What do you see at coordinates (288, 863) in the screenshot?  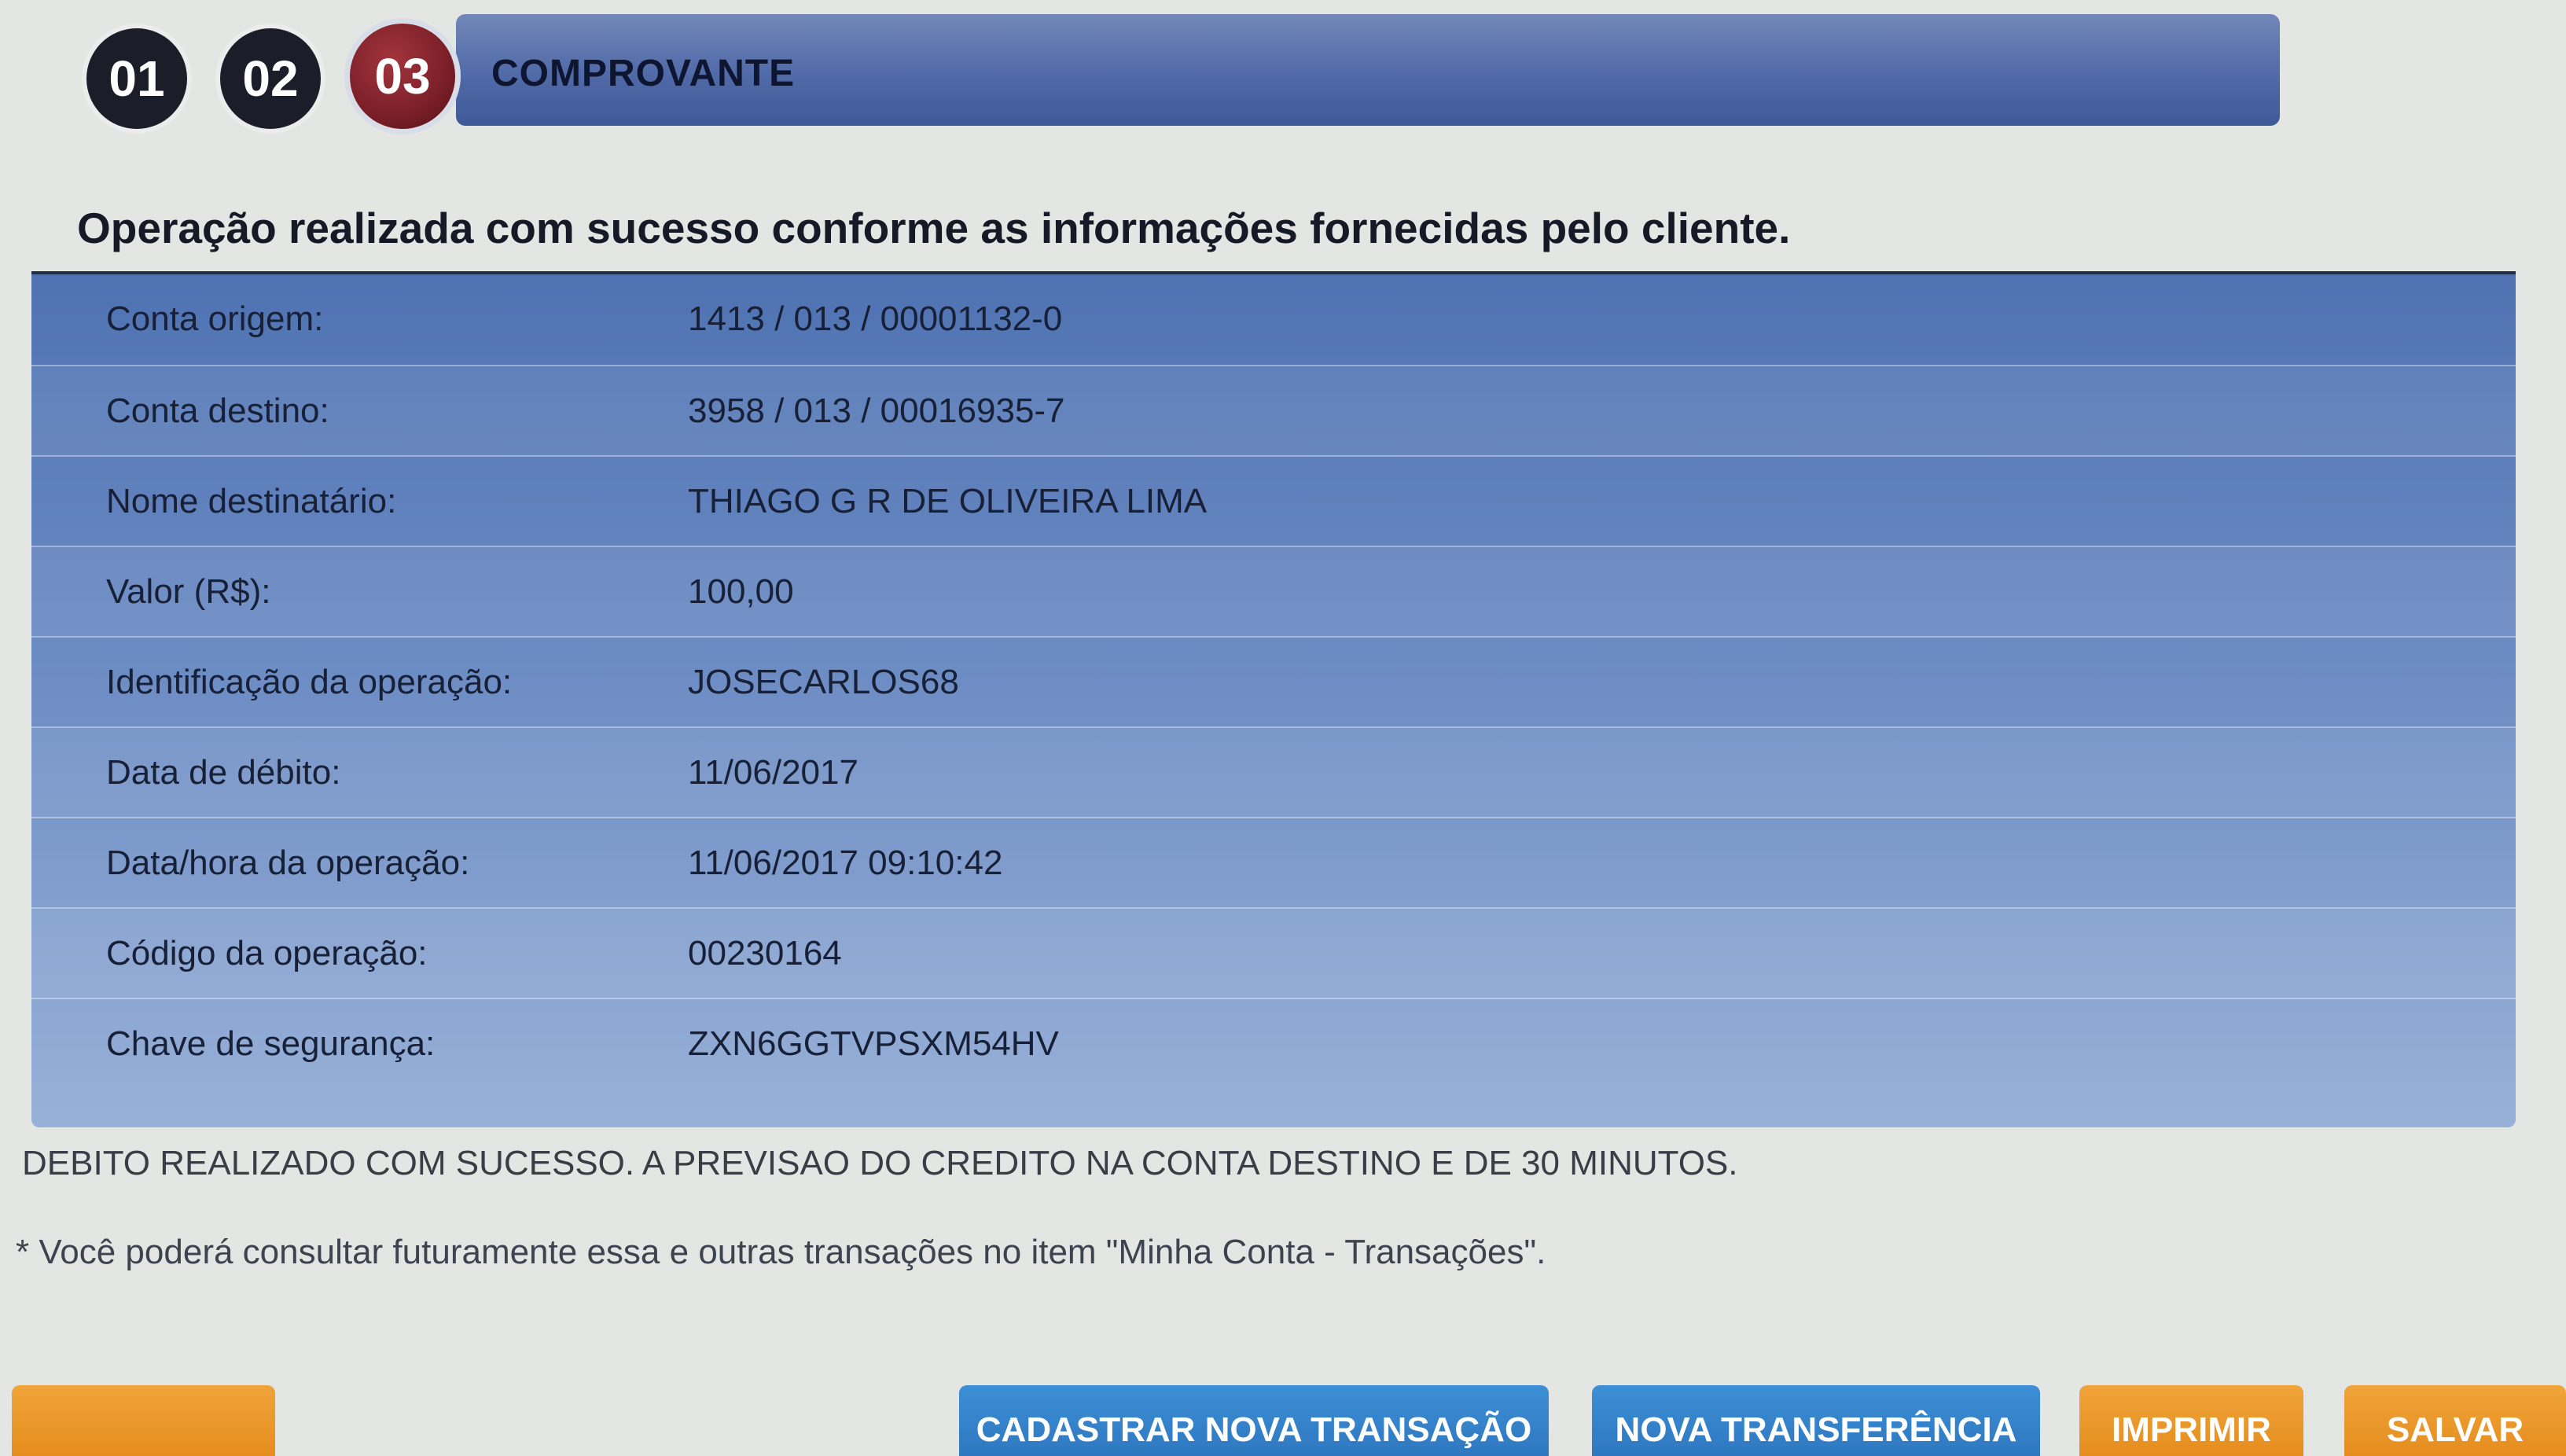 I see `receipt-label: Data/hora da operação:` at bounding box center [288, 863].